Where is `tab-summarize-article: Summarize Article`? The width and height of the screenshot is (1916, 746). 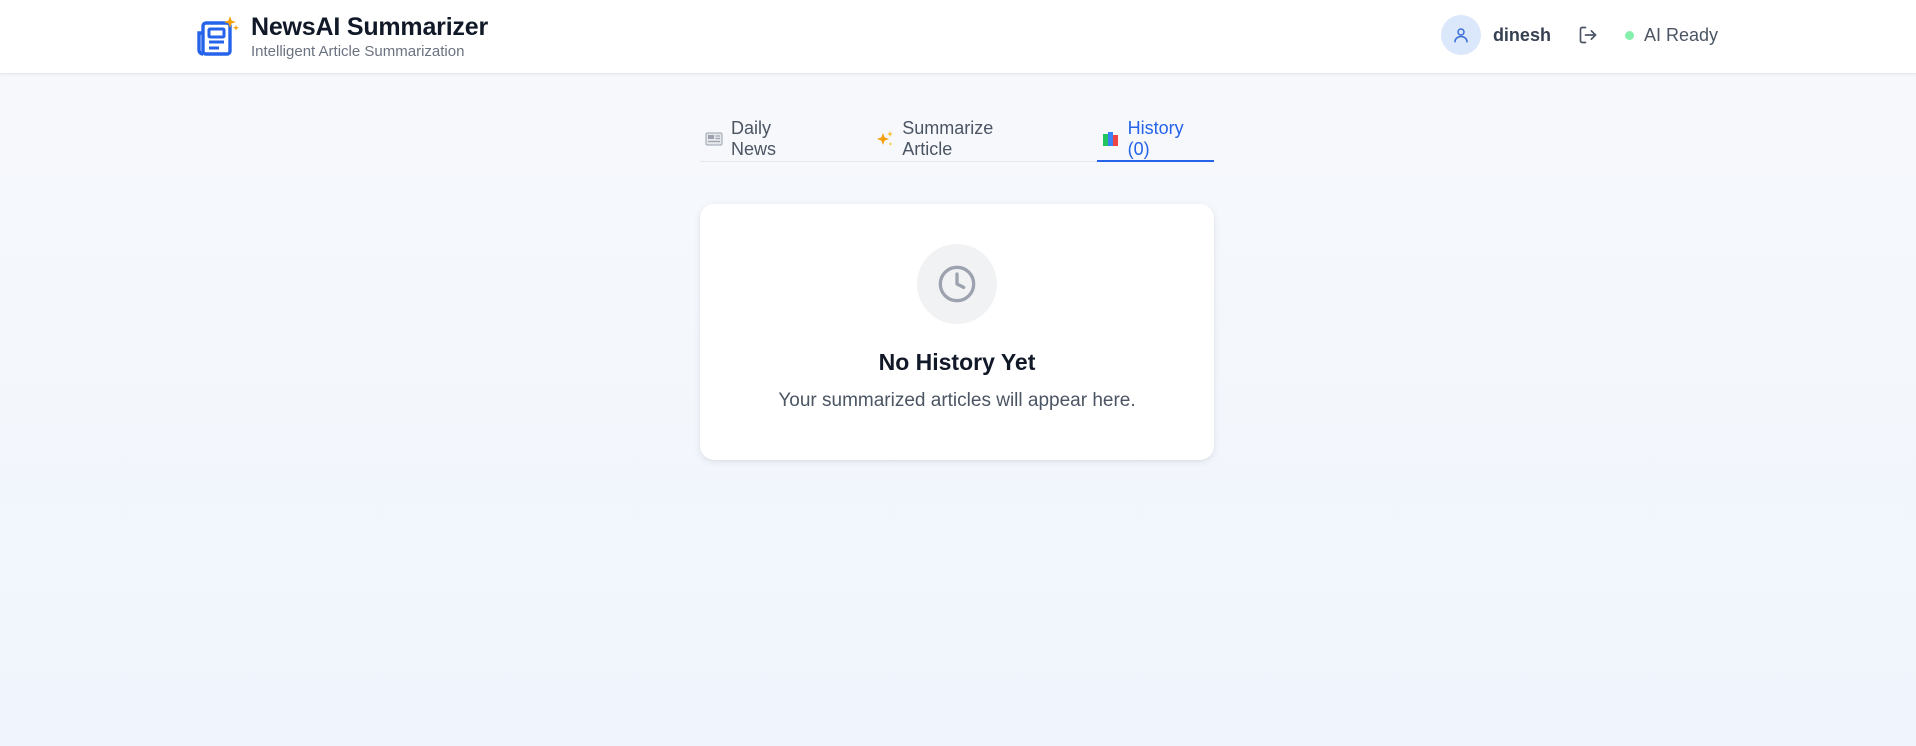 tab-summarize-article: Summarize Article is located at coordinates (960, 139).